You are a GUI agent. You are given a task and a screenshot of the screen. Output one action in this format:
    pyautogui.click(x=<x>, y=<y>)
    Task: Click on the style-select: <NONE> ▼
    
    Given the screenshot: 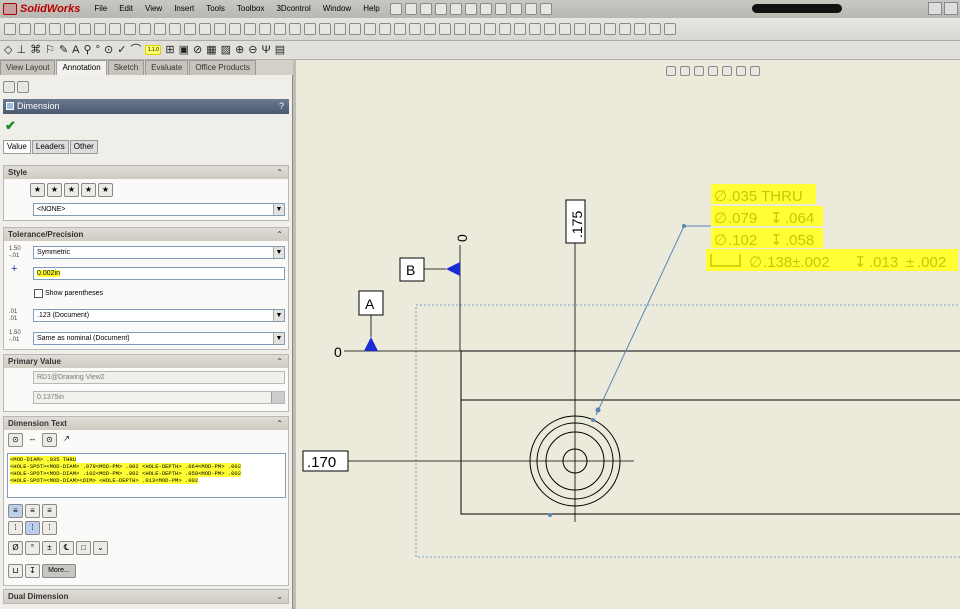 What is the action you would take?
    pyautogui.click(x=159, y=209)
    